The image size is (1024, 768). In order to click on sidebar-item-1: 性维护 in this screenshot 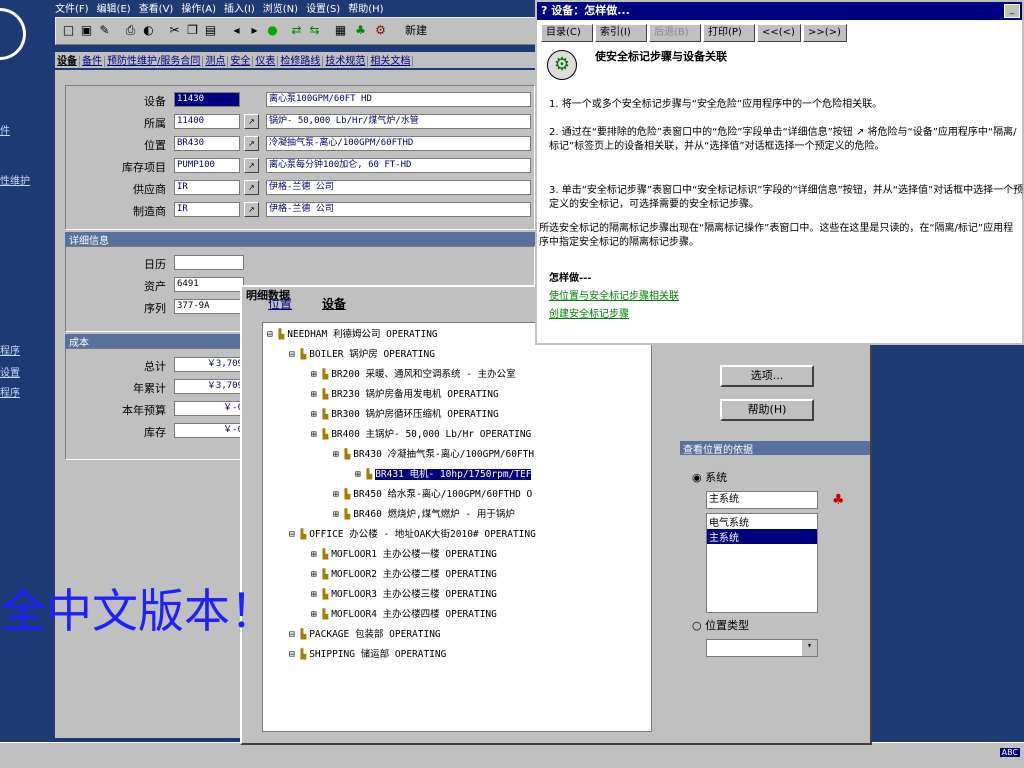, I will do `click(15, 179)`.